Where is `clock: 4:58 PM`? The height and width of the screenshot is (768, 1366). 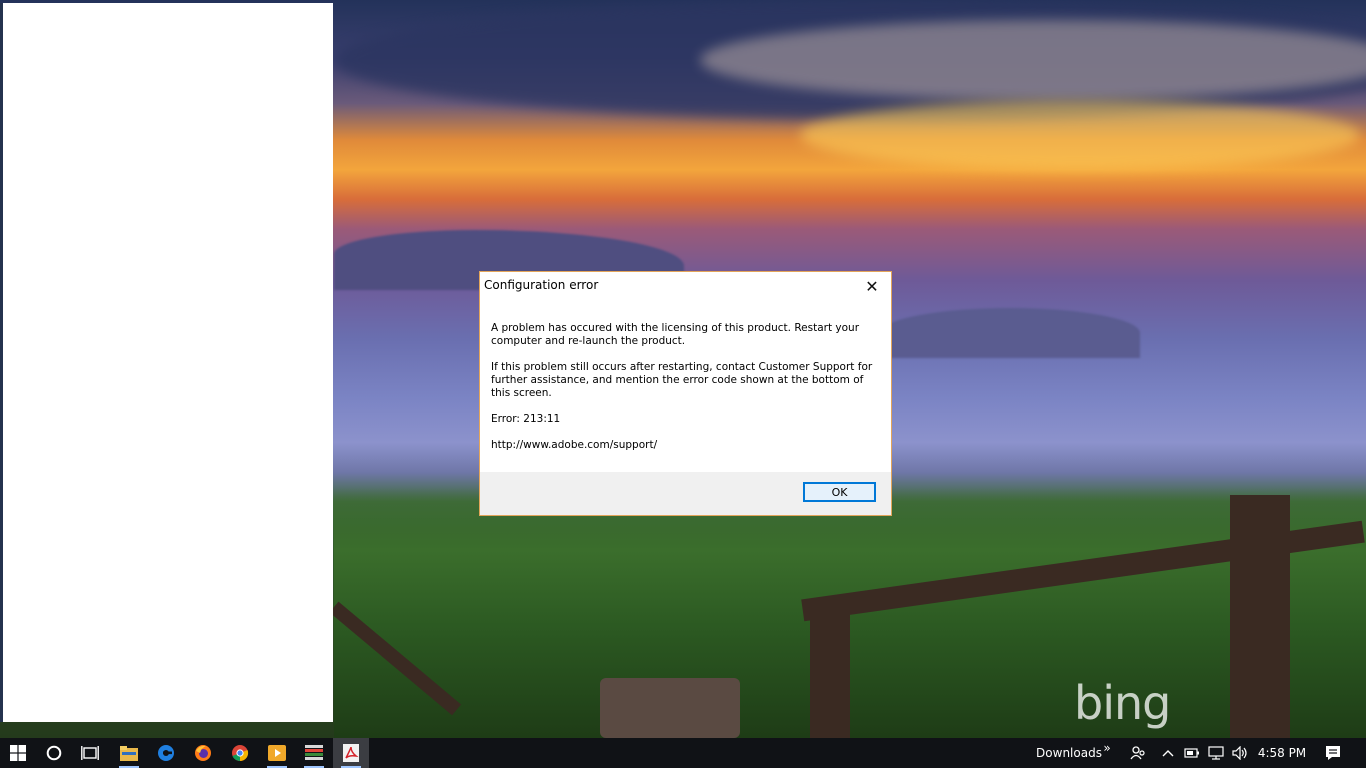
clock: 4:58 PM is located at coordinates (1282, 753).